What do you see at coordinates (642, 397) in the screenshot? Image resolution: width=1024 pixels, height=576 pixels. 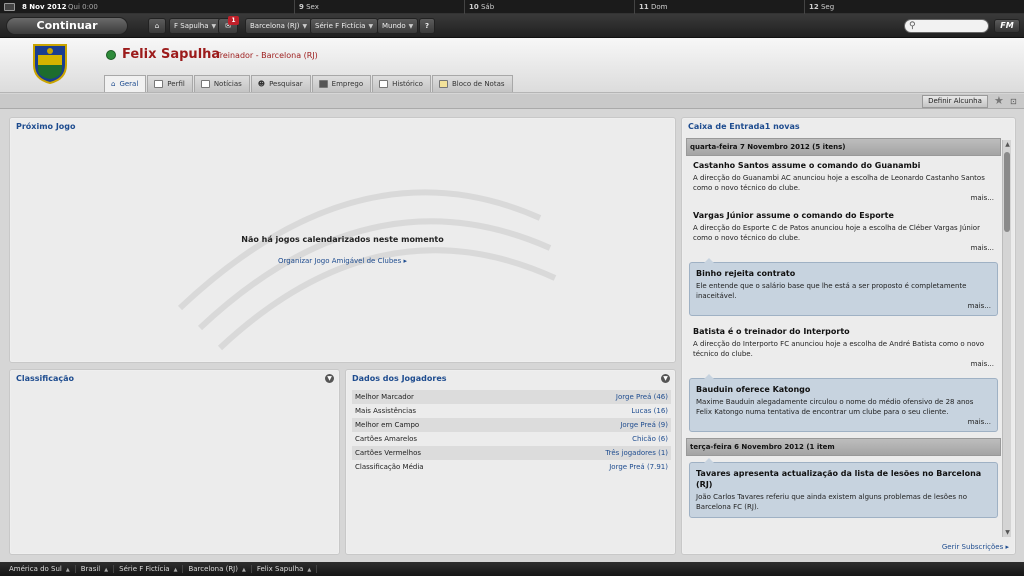 I see `stat-value-link: Jorge Preá (46)` at bounding box center [642, 397].